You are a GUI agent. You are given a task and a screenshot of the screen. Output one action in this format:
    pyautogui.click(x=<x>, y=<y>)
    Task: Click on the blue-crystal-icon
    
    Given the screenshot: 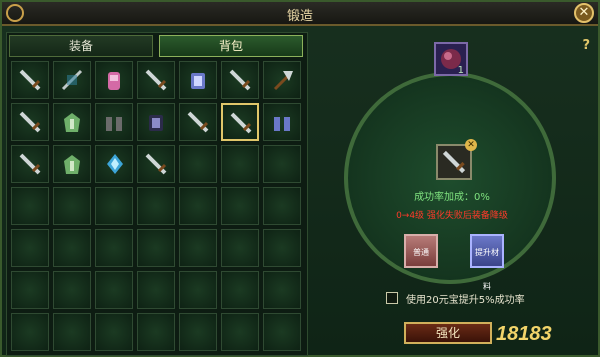 What is the action you would take?
    pyautogui.click(x=115, y=164)
    